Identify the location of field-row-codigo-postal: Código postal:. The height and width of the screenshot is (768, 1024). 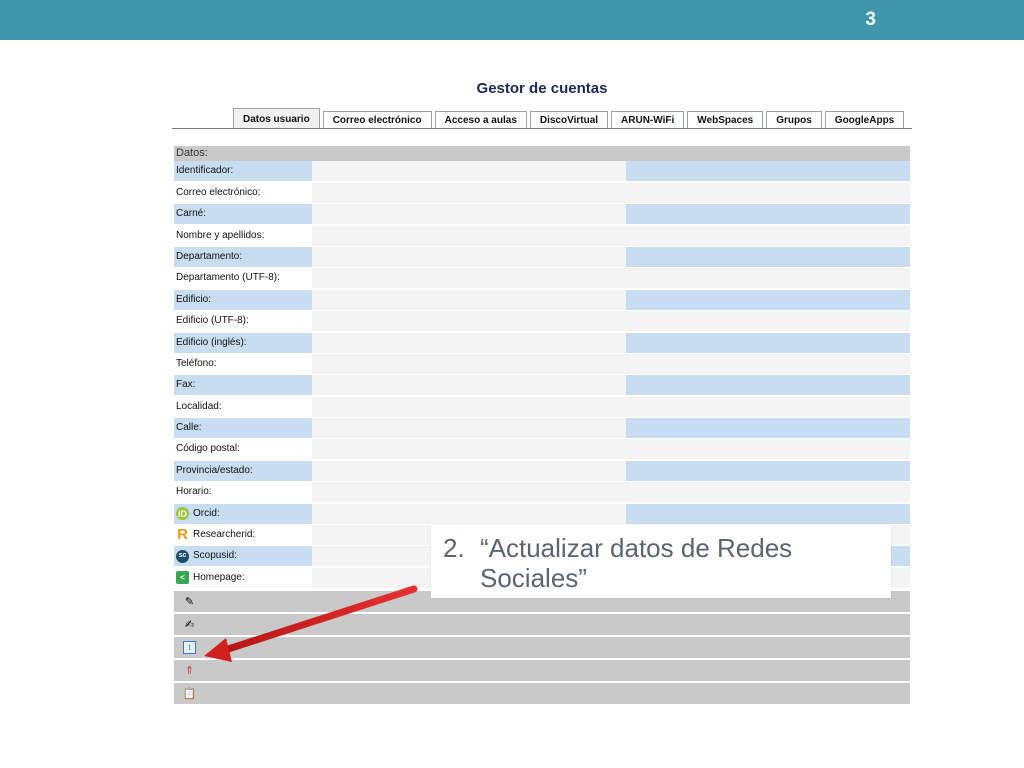
(542, 449).